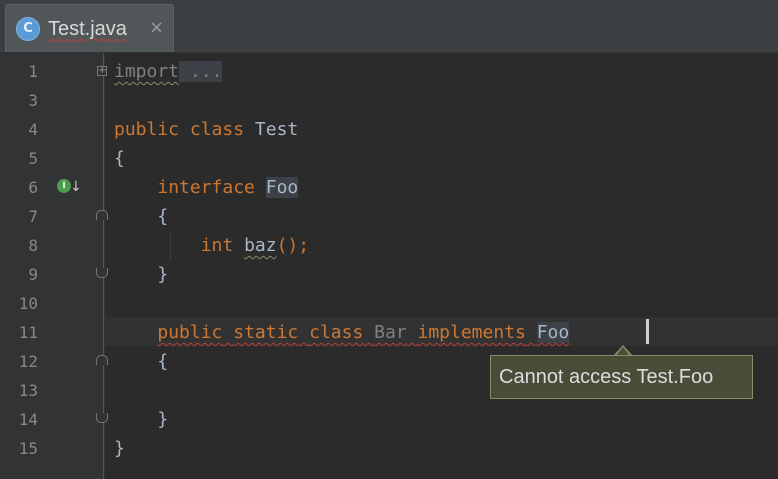 This screenshot has height=479, width=778. I want to click on interface-name: Foo, so click(282, 187).